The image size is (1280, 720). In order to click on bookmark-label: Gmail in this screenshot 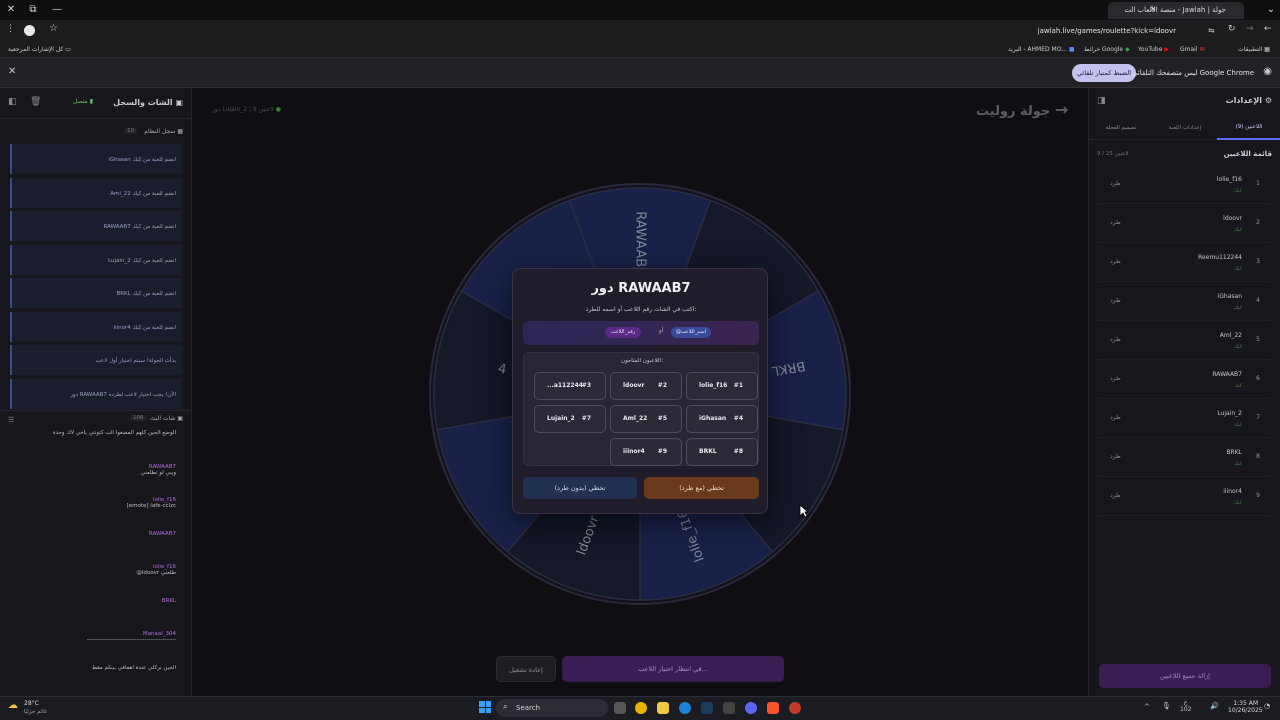, I will do `click(1189, 49)`.